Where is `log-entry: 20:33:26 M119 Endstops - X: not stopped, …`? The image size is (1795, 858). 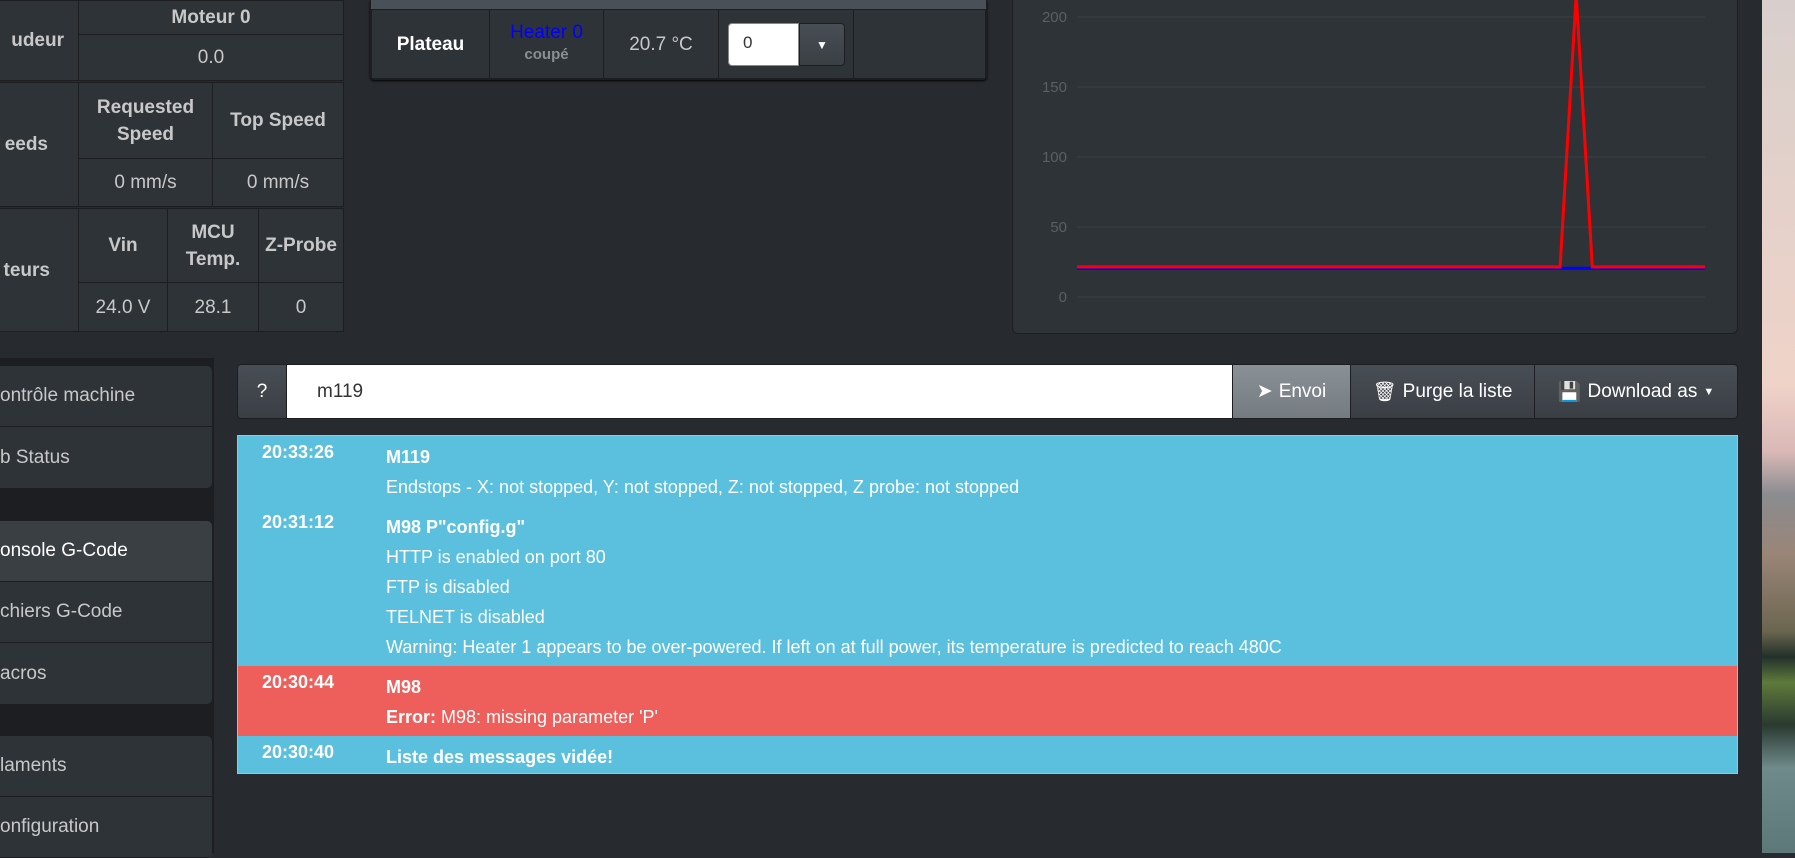 log-entry: 20:33:26 M119 Endstops - X: not stopped, … is located at coordinates (987, 471).